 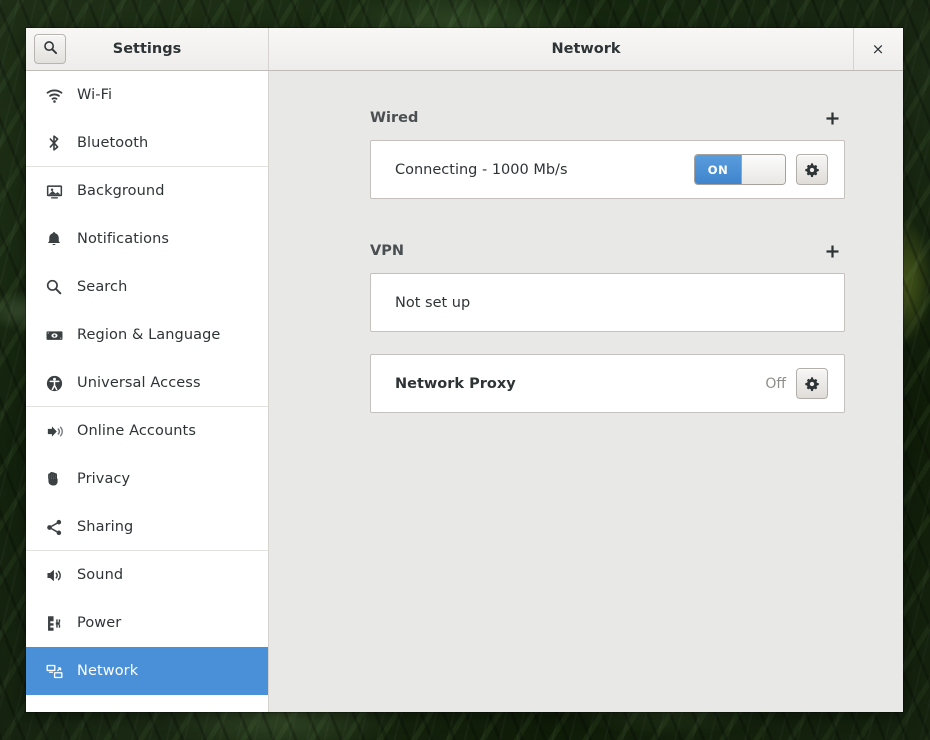 I want to click on sidebar-item-label: Background, so click(x=121, y=191).